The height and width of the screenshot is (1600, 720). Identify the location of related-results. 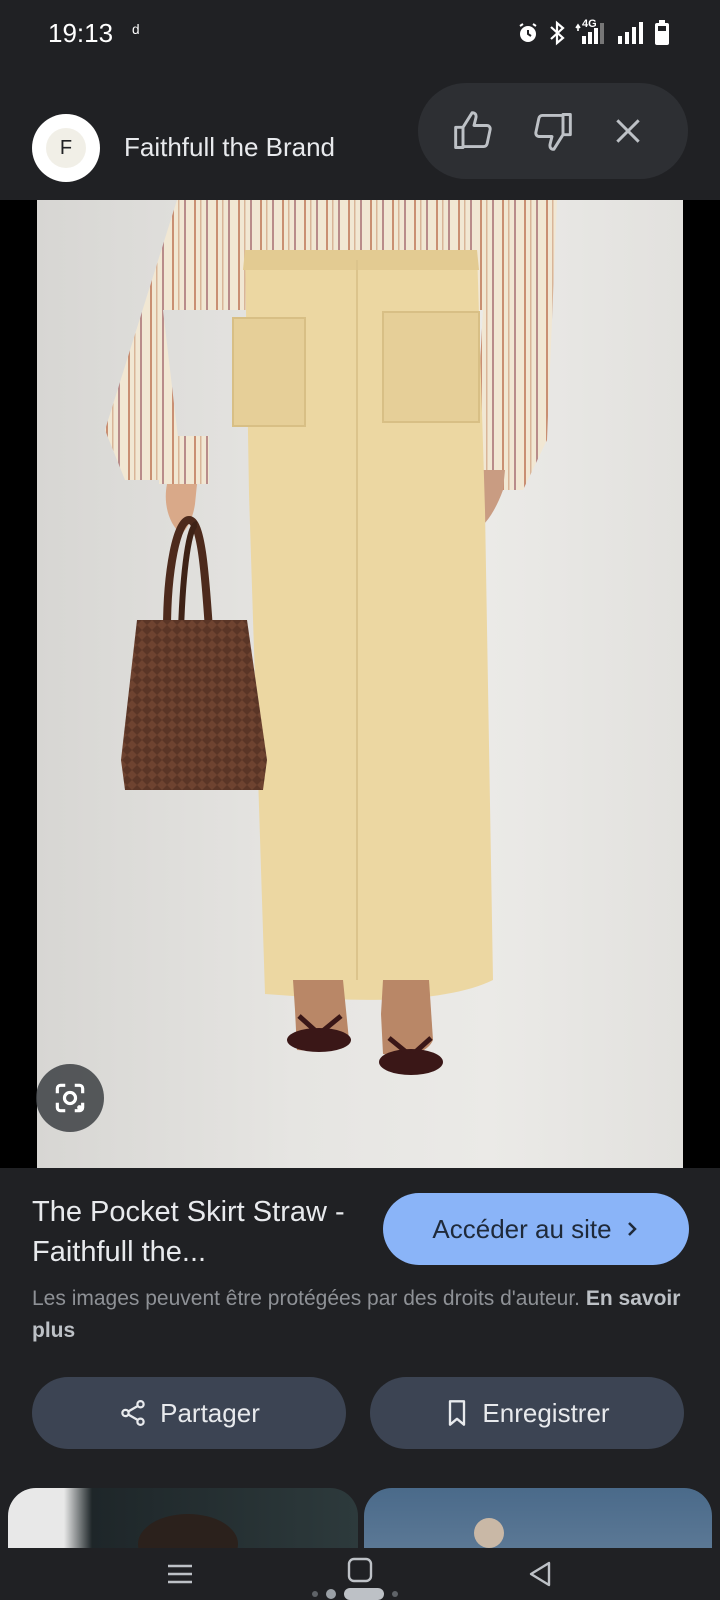
(360, 1518).